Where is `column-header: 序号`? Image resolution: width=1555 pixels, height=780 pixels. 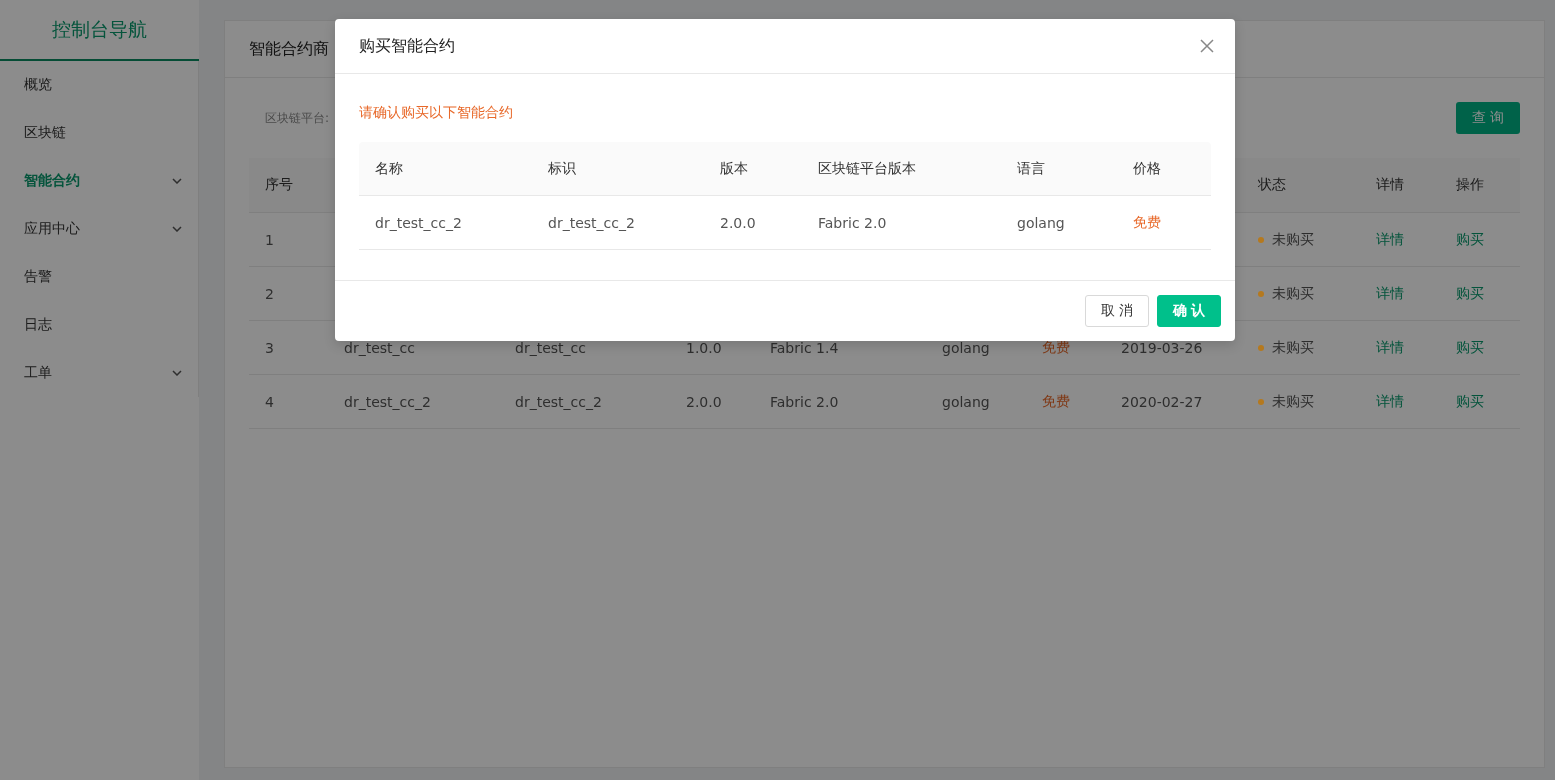 column-header: 序号 is located at coordinates (279, 185).